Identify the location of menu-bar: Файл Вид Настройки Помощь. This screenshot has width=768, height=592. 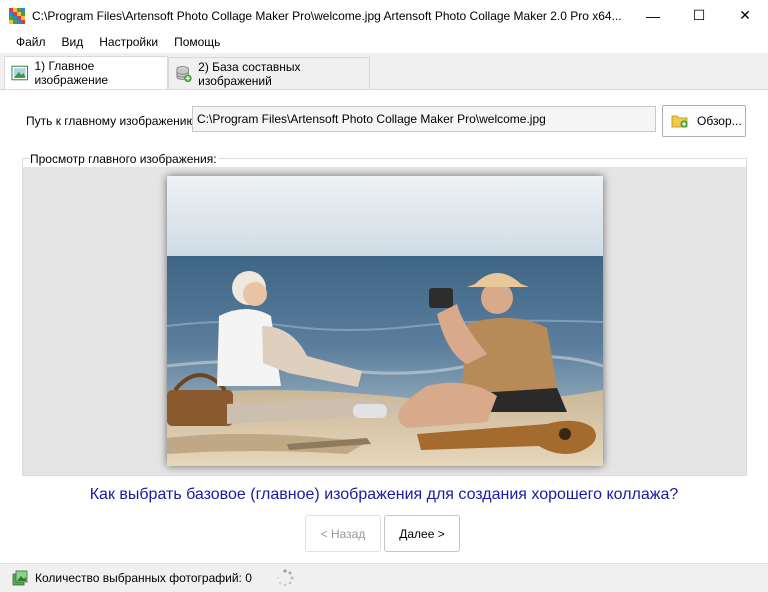
(384, 42).